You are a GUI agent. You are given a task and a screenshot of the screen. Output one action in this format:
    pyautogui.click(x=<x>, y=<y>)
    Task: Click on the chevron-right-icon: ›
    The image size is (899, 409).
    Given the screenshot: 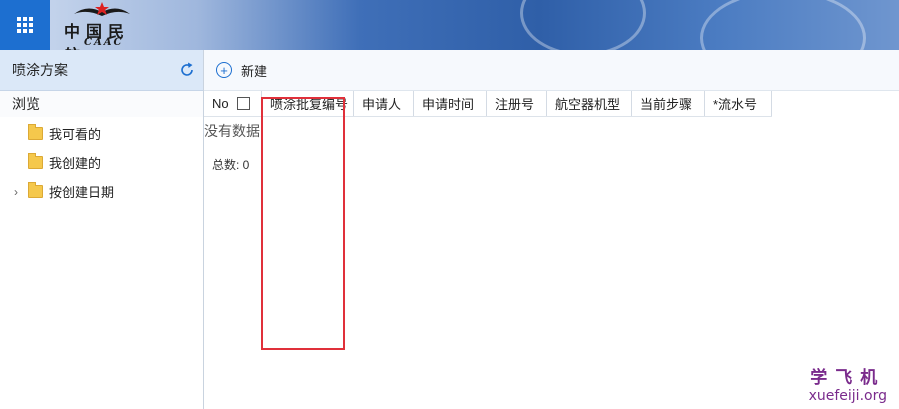 What is the action you would take?
    pyautogui.click(x=19, y=192)
    